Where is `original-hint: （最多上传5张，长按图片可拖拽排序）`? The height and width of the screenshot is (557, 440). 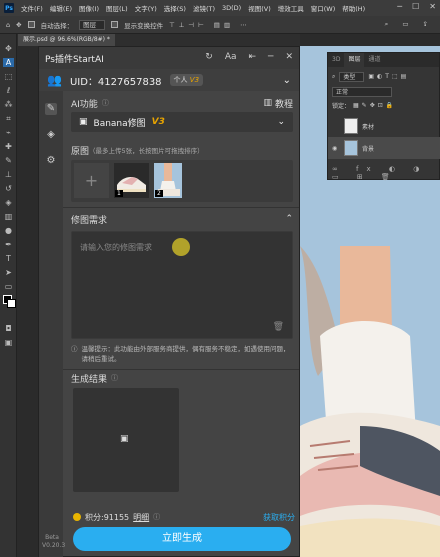
original-hint: （最多上传5张，长按图片可拖拽排序） is located at coordinates (146, 151).